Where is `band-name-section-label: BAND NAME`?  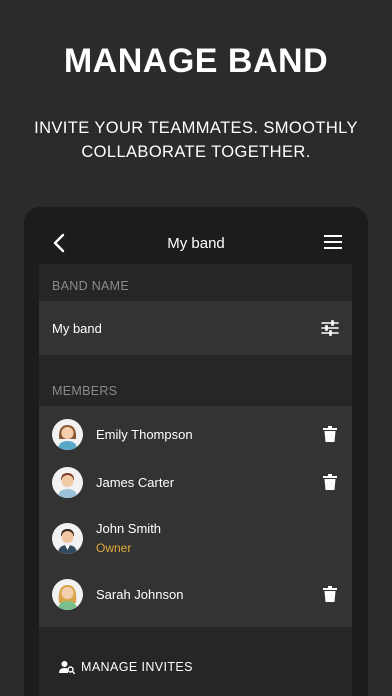
band-name-section-label: BAND NAME is located at coordinates (91, 286).